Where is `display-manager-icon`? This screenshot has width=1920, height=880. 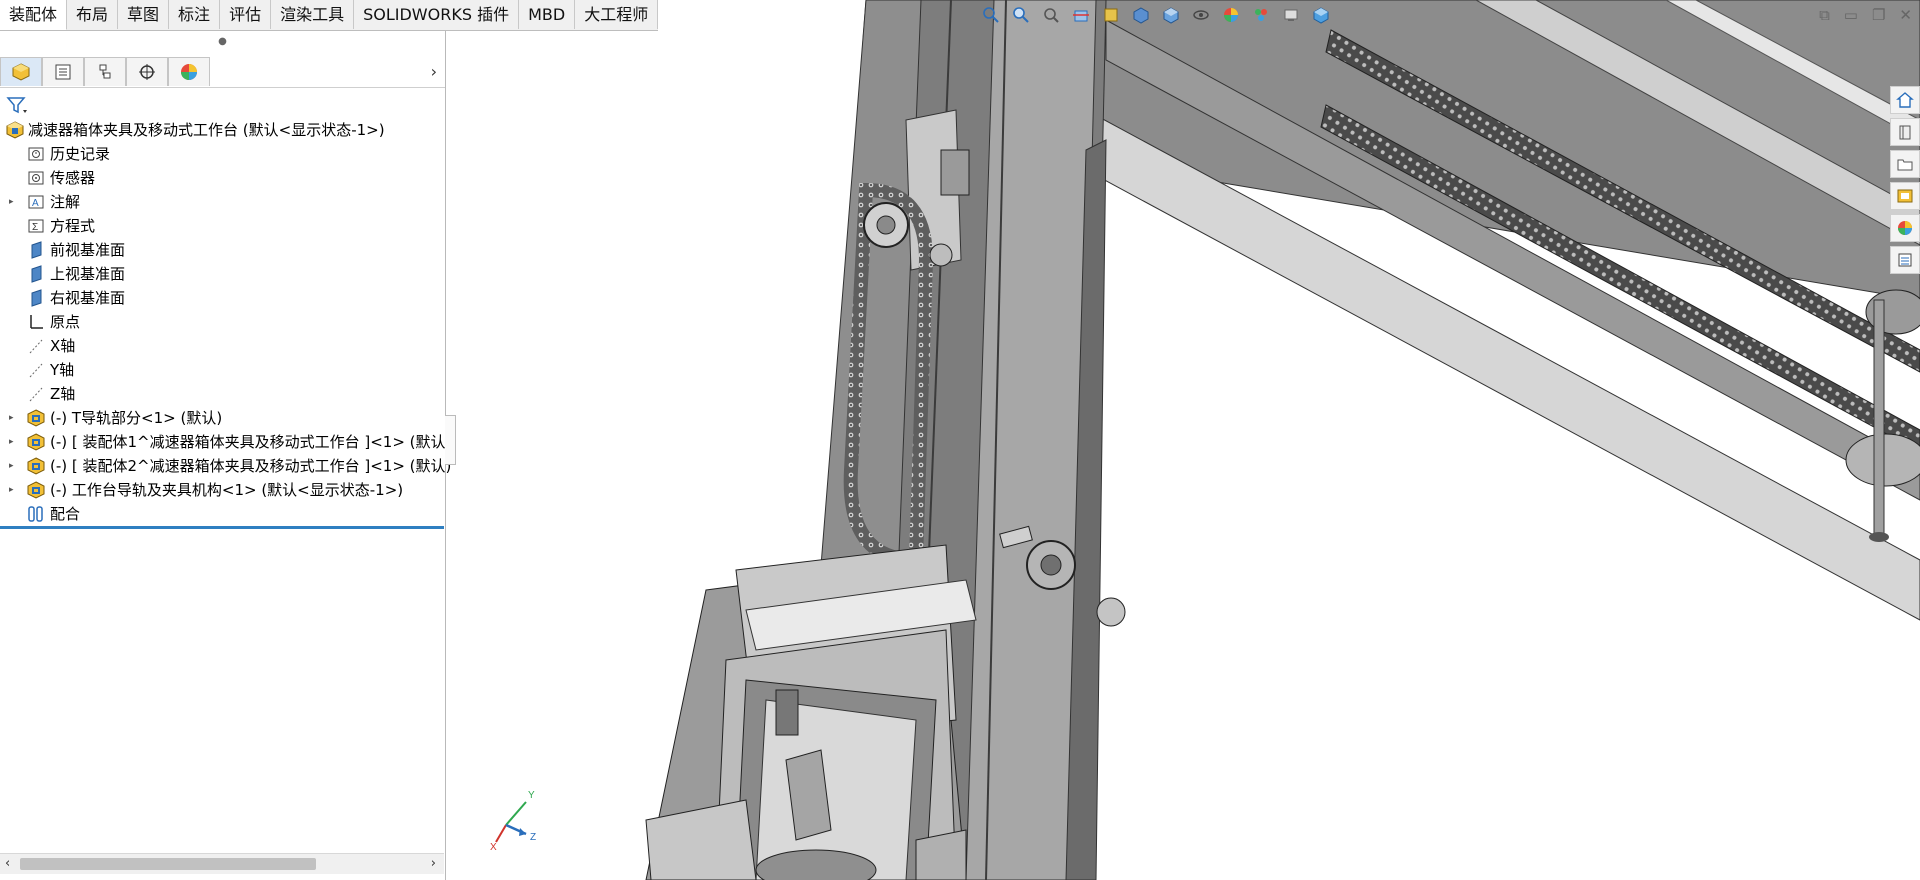
display-manager-icon is located at coordinates (189, 71).